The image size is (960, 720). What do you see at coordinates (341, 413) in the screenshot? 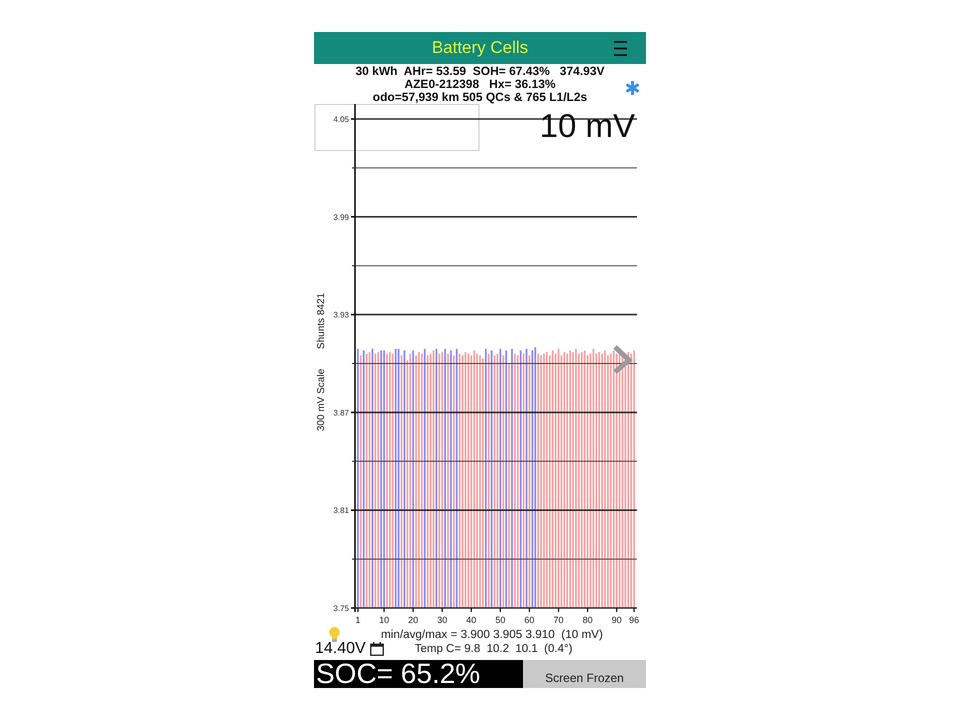
I see `axis-tick-label: 3.87` at bounding box center [341, 413].